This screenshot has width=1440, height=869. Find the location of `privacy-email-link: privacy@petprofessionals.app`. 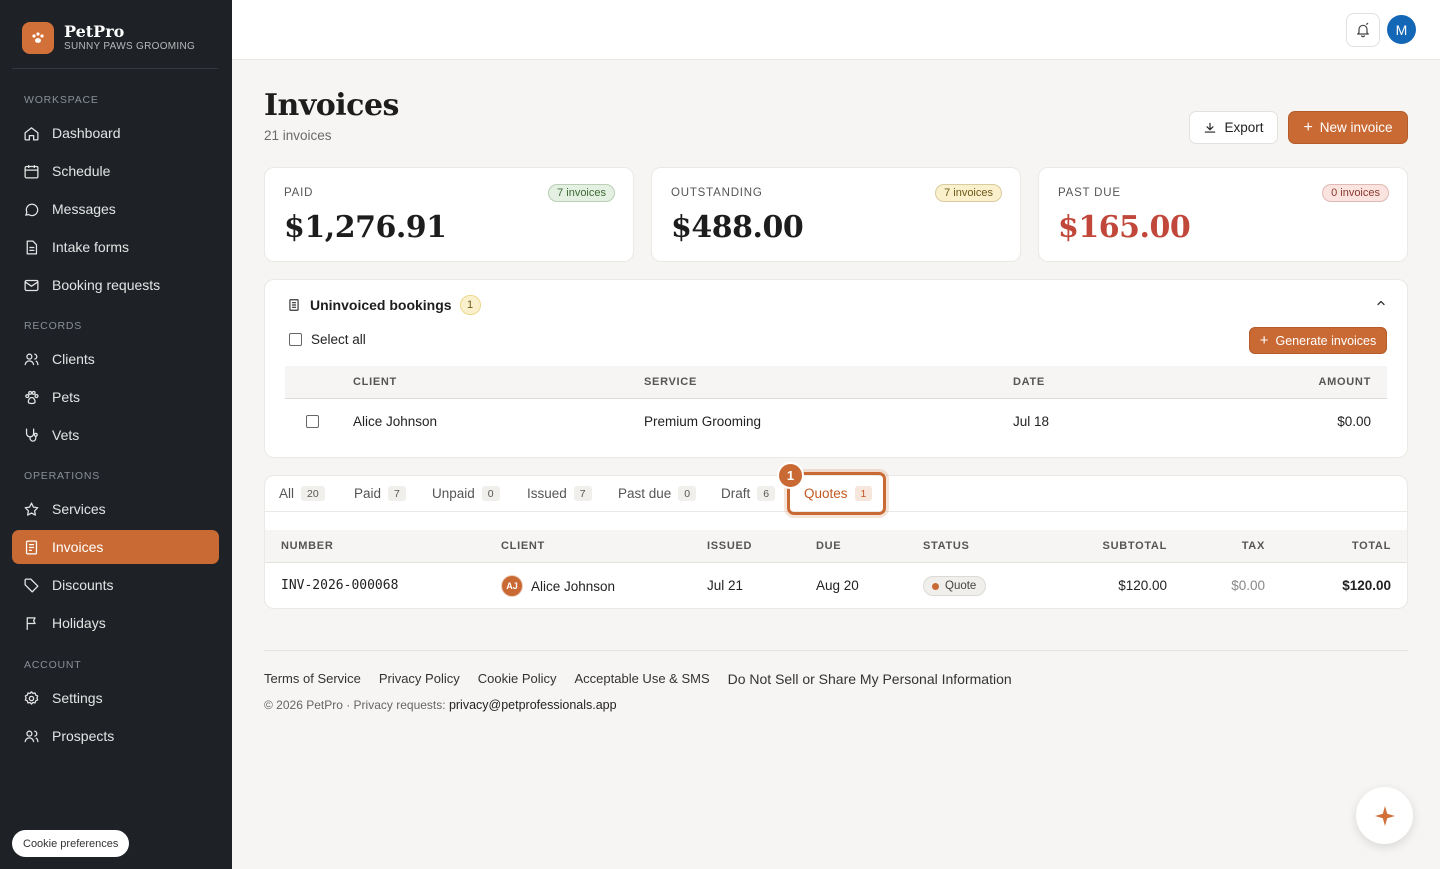

privacy-email-link: privacy@petprofessionals.app is located at coordinates (533, 705).